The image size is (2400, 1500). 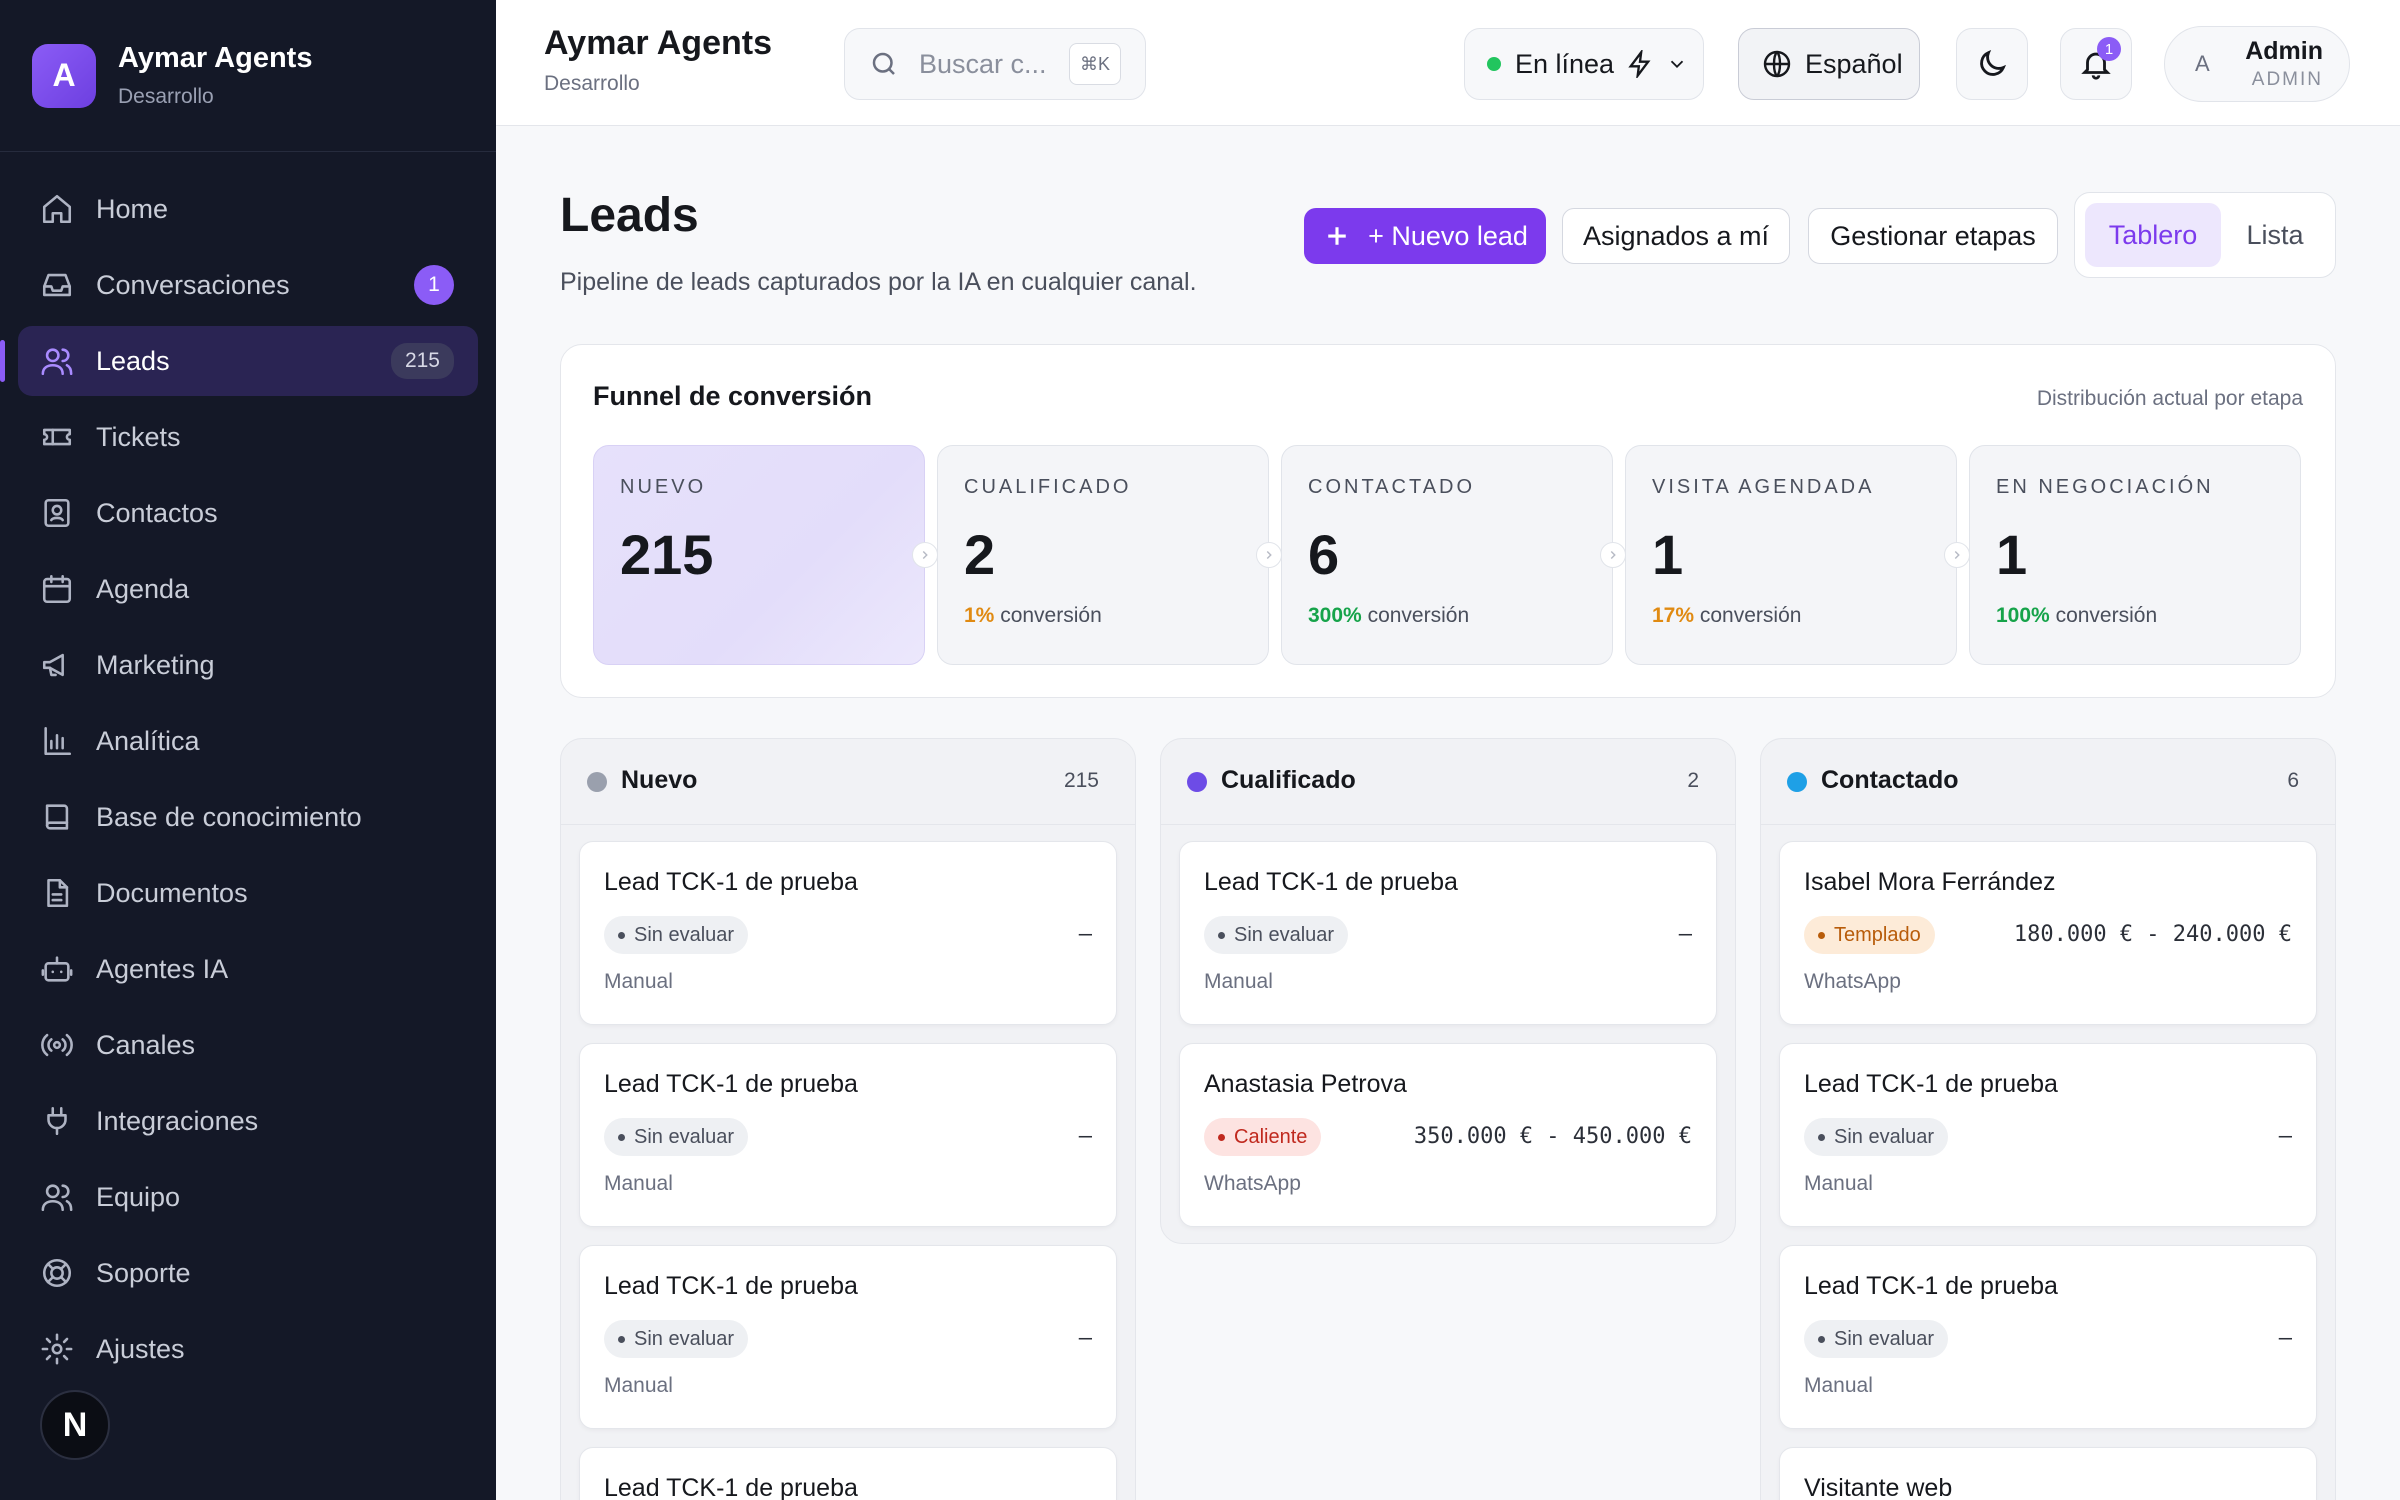 I want to click on team-icon, so click(x=57, y=1198).